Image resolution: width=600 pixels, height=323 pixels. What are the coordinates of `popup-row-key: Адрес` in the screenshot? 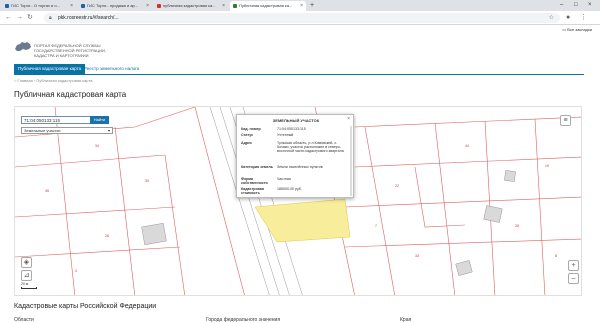 It's located at (247, 143).